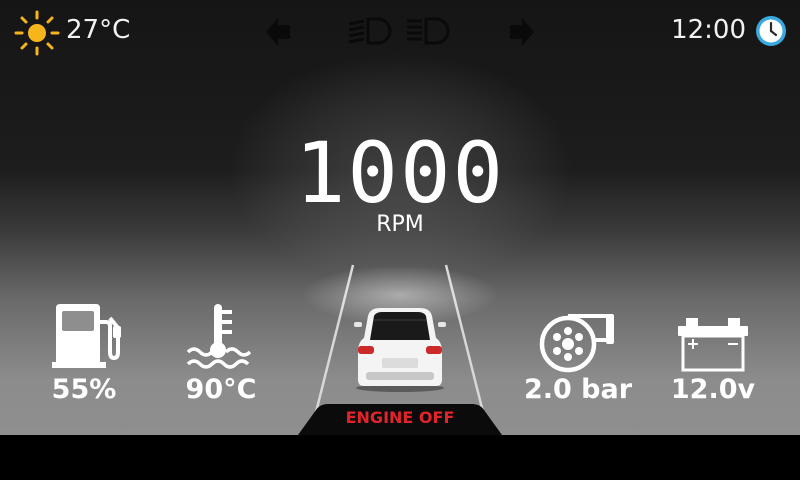  I want to click on clock-icon, so click(771, 31).